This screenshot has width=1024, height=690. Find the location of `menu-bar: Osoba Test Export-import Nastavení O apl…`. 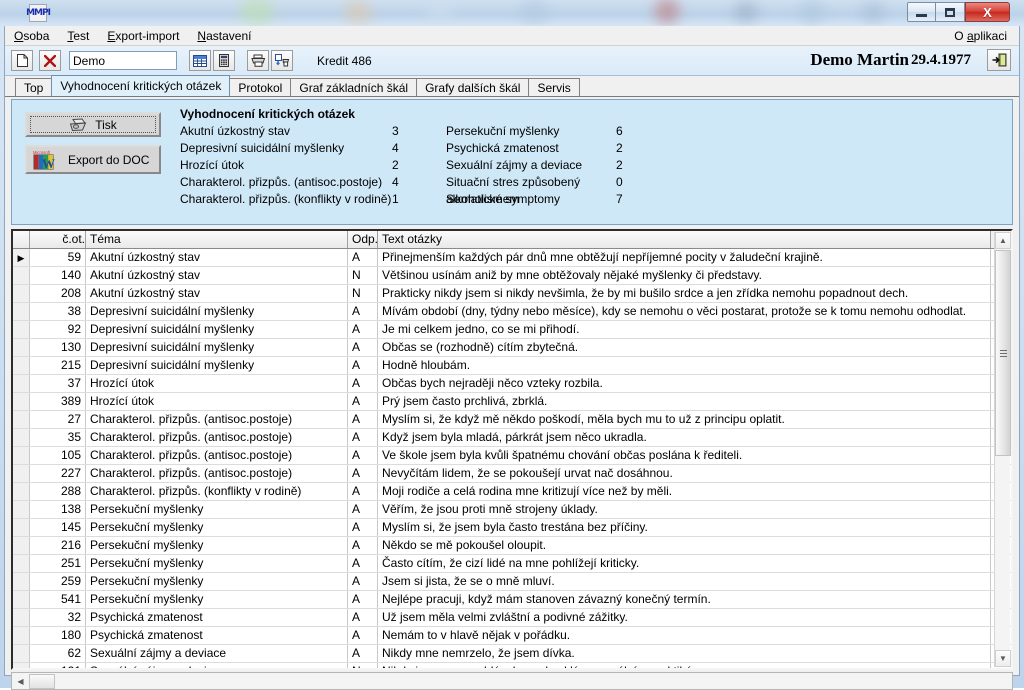

menu-bar: Osoba Test Export-import Nastavení O apl… is located at coordinates (512, 36).